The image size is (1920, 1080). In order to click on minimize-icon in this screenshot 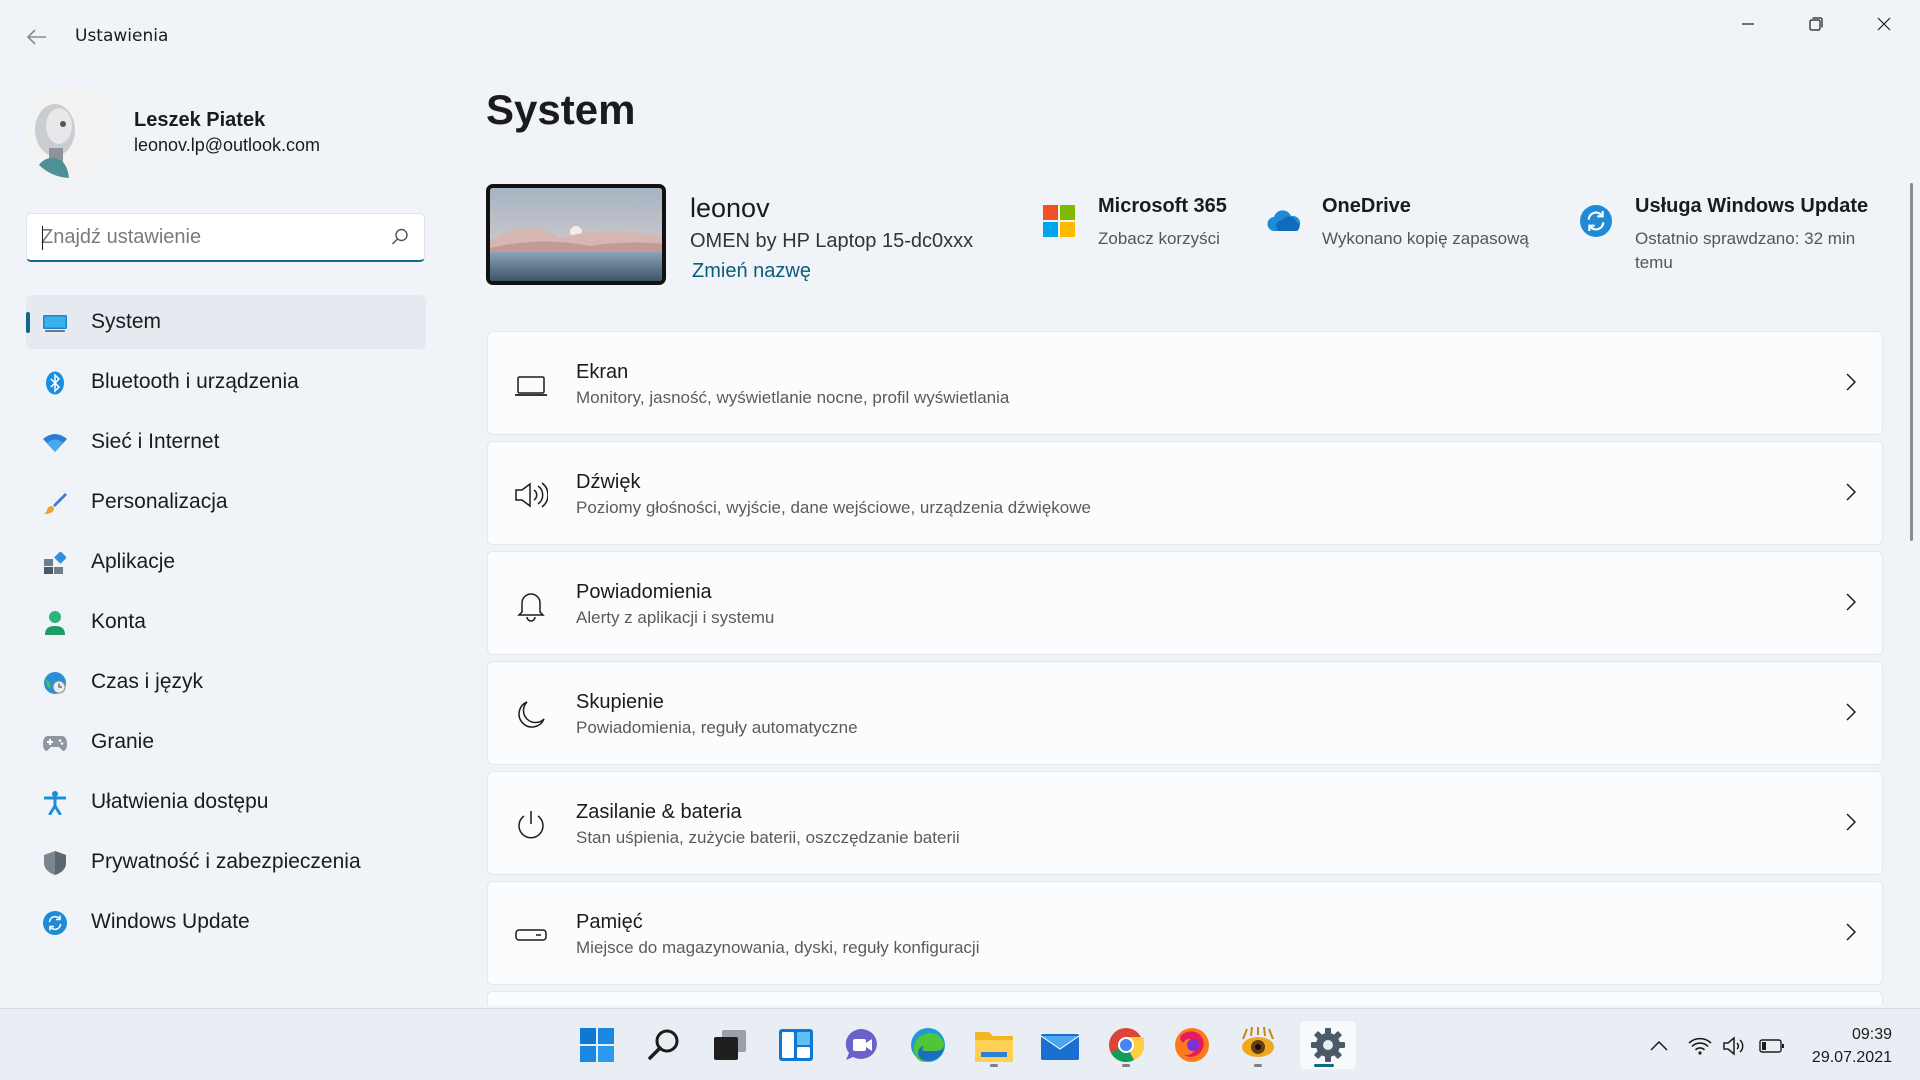, I will do `click(1748, 24)`.